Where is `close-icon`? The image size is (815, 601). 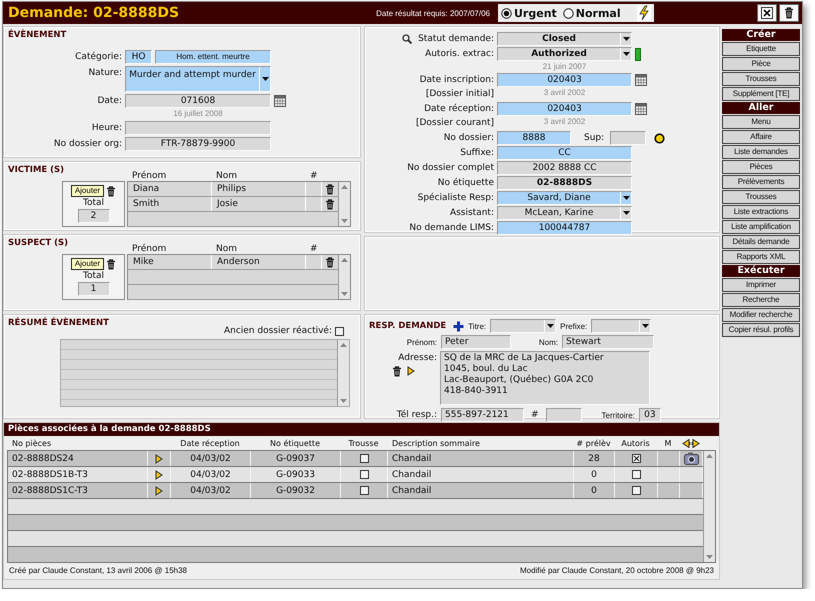 close-icon is located at coordinates (767, 13).